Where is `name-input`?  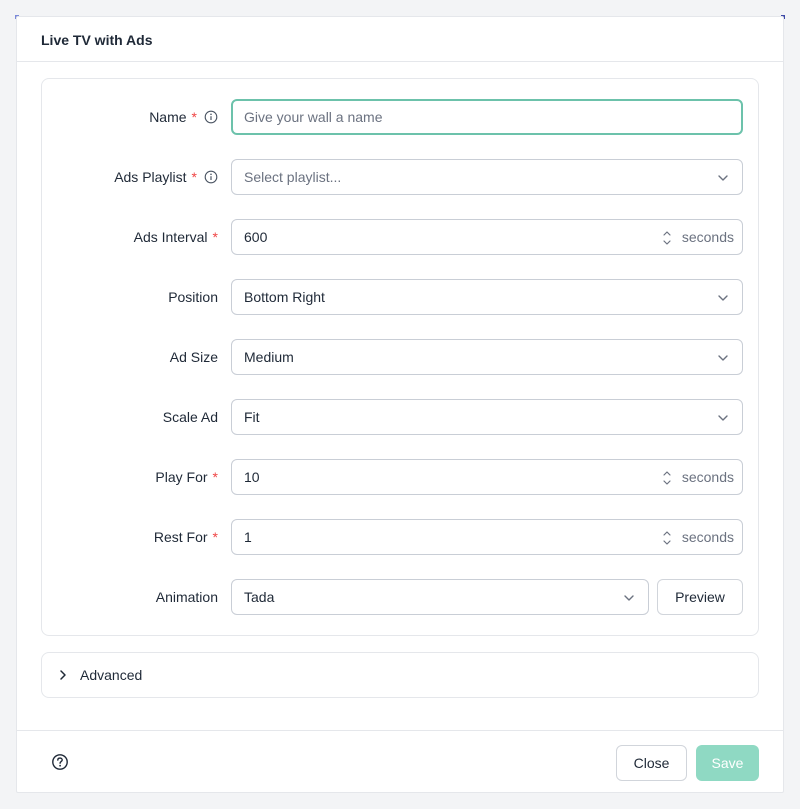 name-input is located at coordinates (487, 117).